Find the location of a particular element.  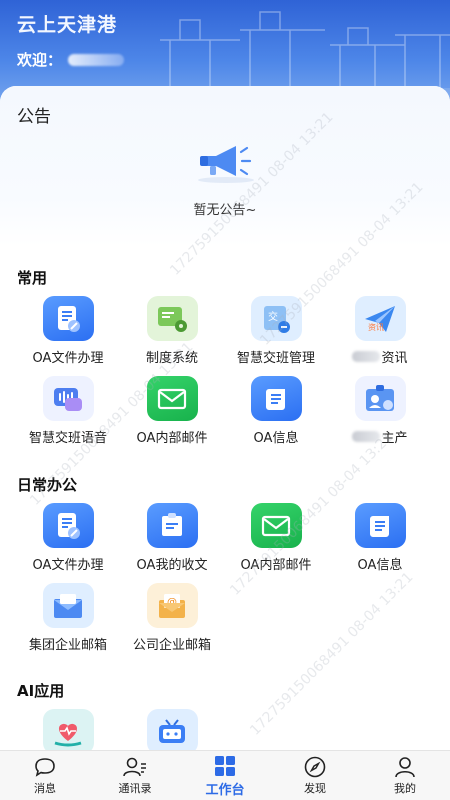

app-tile-rules-system: 制度系统 is located at coordinates (172, 331).